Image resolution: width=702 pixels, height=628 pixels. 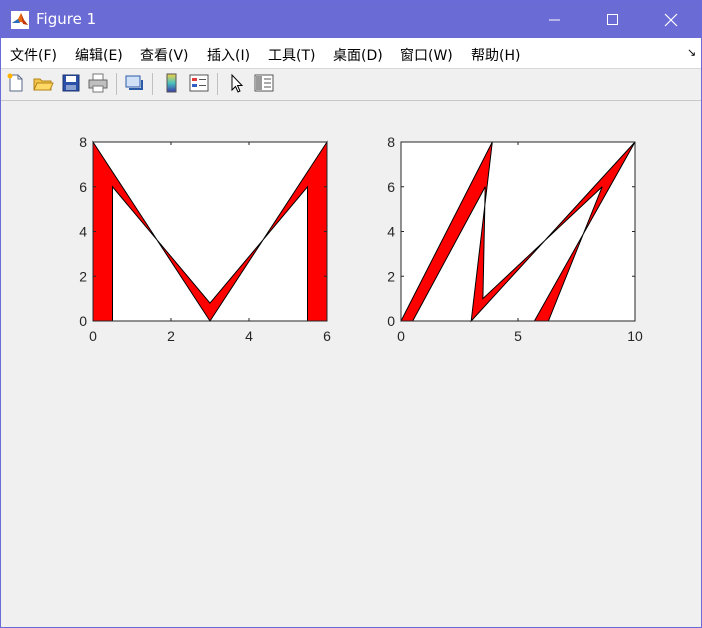 I want to click on close-button, so click(x=671, y=19).